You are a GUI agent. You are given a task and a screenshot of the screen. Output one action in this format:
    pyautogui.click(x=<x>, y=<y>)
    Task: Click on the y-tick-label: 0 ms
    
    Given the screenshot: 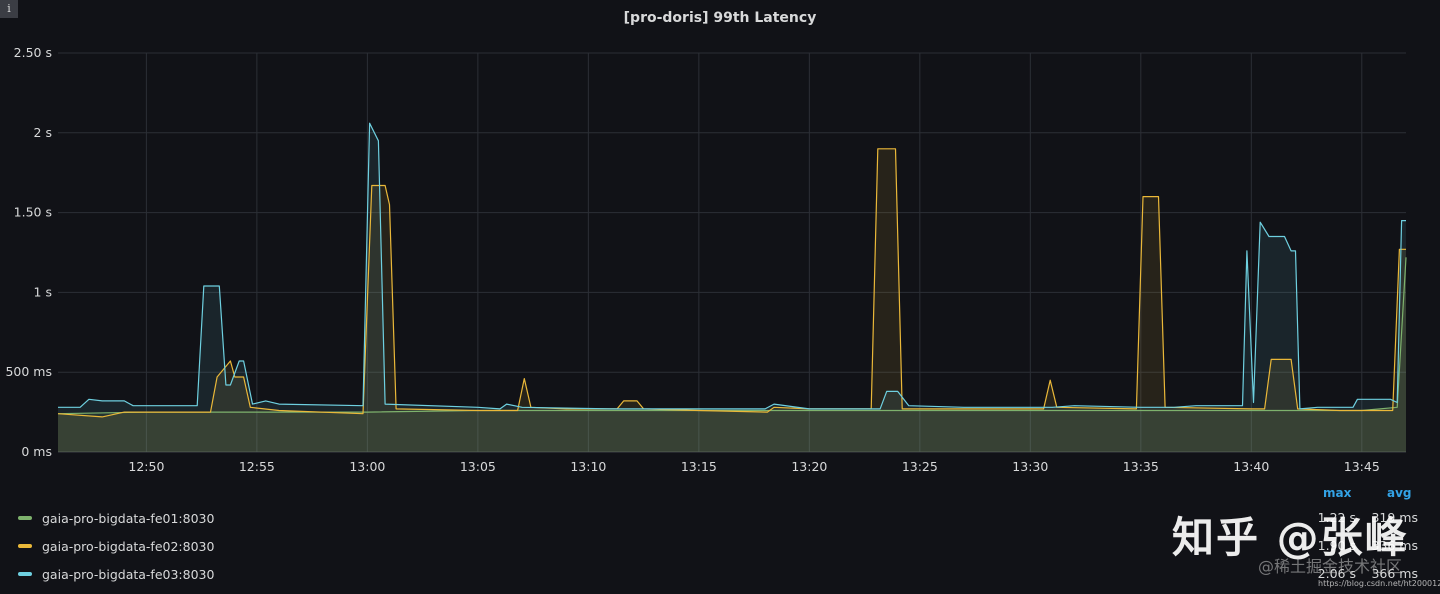 What is the action you would take?
    pyautogui.click(x=36, y=451)
    